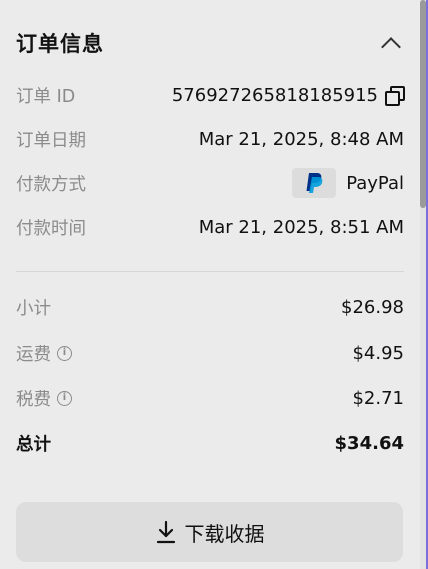 This screenshot has height=569, width=428. I want to click on order-date-label: 订单日期, so click(51, 140).